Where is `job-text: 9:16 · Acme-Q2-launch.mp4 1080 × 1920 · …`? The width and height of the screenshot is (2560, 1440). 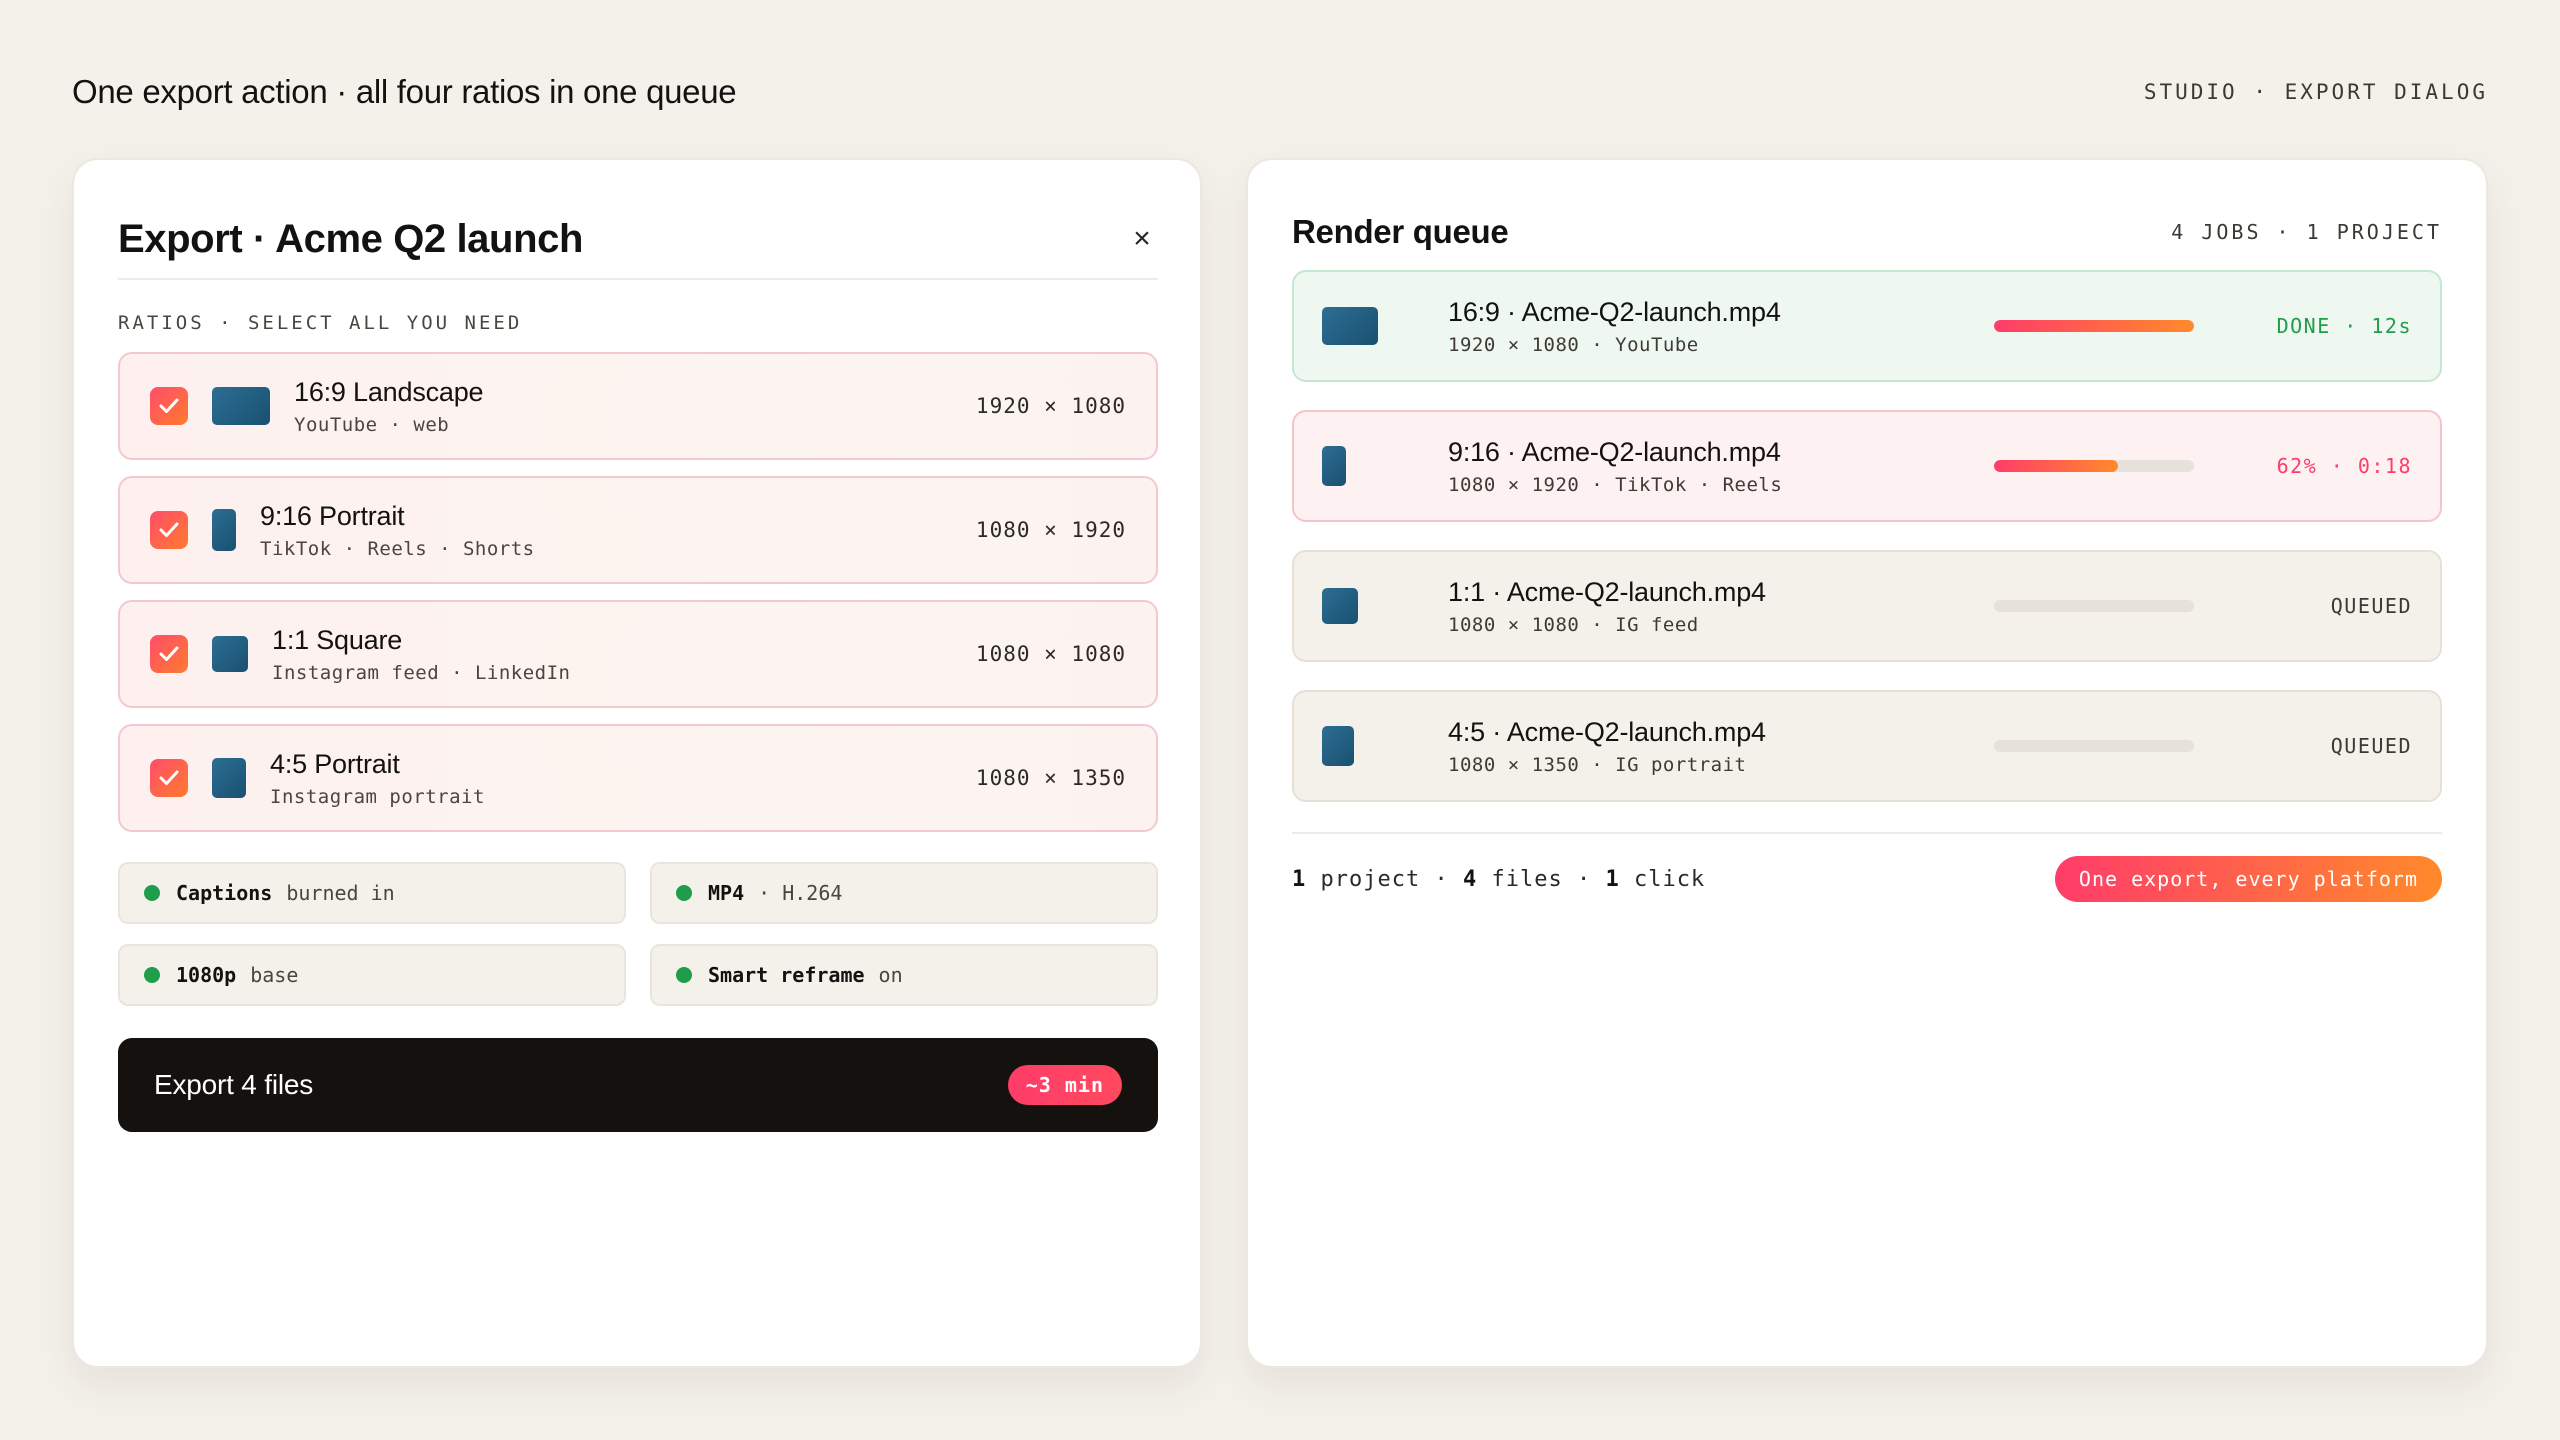 job-text: 9:16 · Acme-Q2-launch.mp4 1080 × 1920 · … is located at coordinates (1721, 466).